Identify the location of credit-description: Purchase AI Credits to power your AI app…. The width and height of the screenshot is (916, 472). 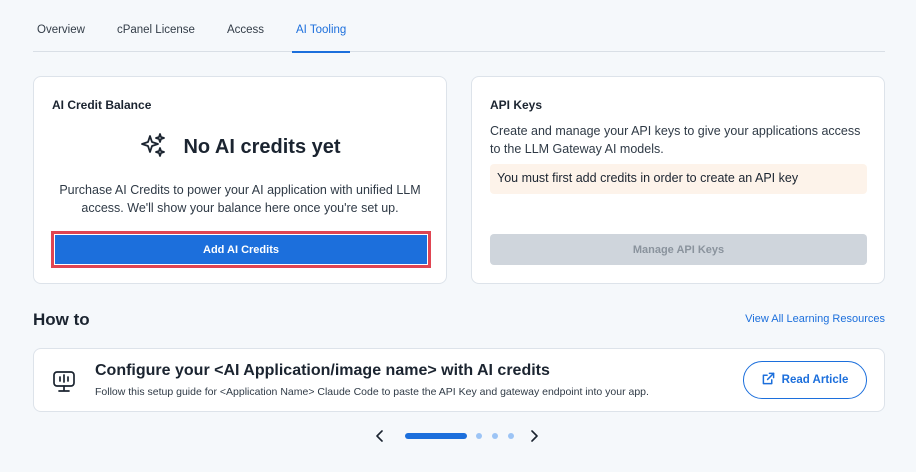
(240, 199).